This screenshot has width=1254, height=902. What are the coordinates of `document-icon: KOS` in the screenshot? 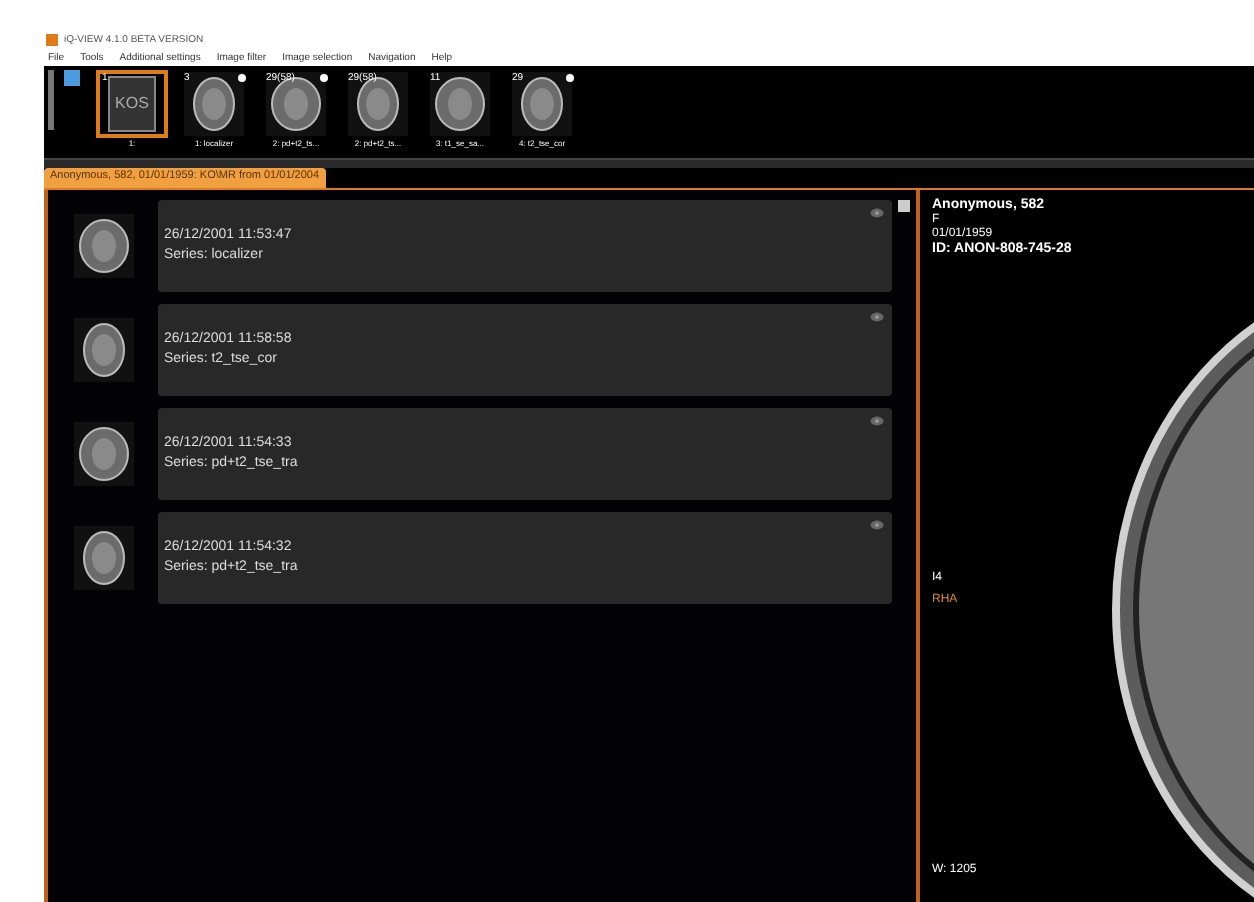 It's located at (132, 104).